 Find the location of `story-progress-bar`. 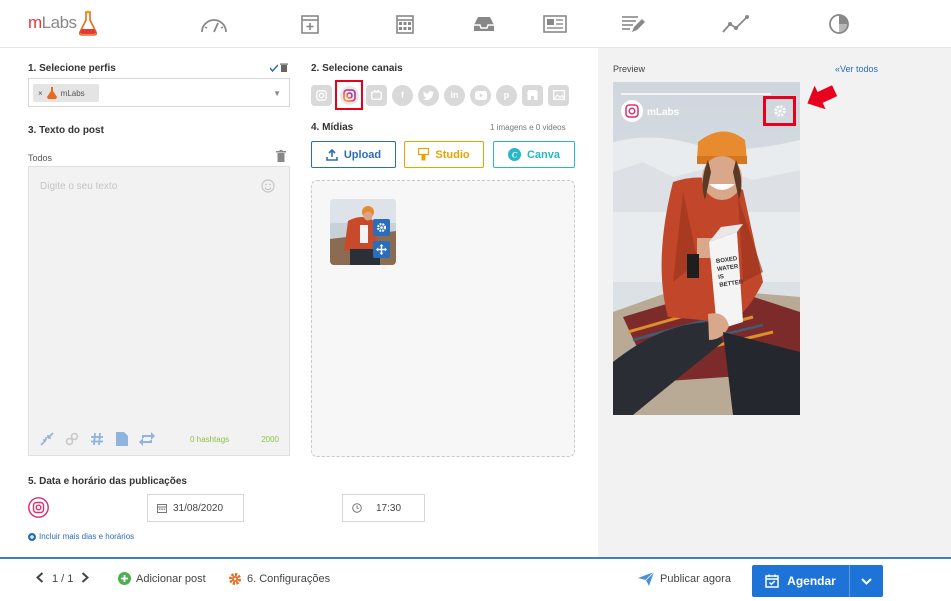

story-progress-bar is located at coordinates (696, 94).